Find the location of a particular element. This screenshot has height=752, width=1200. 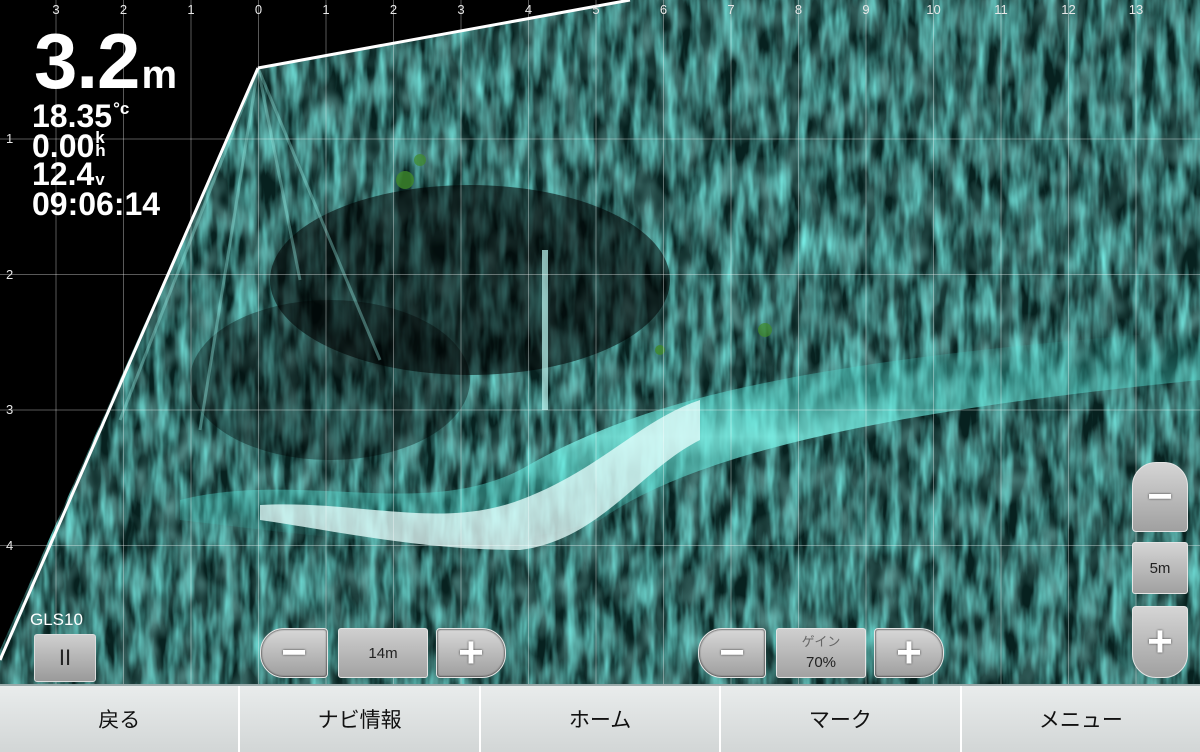

gain-caption: ゲイン is located at coordinates (821, 641).